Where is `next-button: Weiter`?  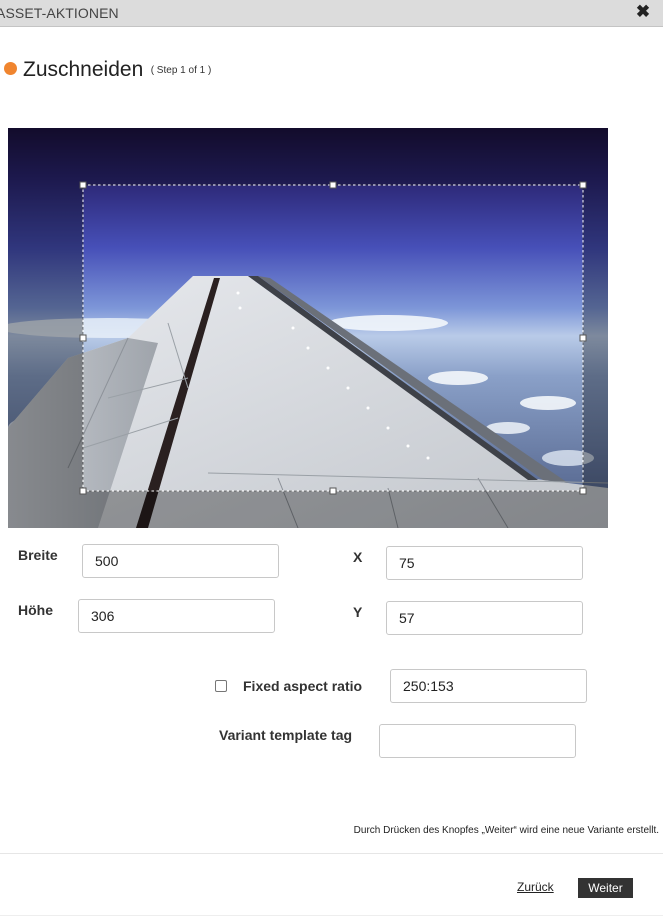 next-button: Weiter is located at coordinates (605, 888).